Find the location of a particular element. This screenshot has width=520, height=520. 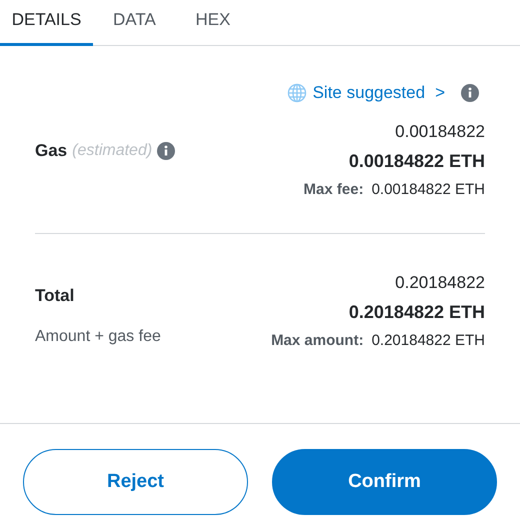

tab: DETAILS is located at coordinates (46, 23).